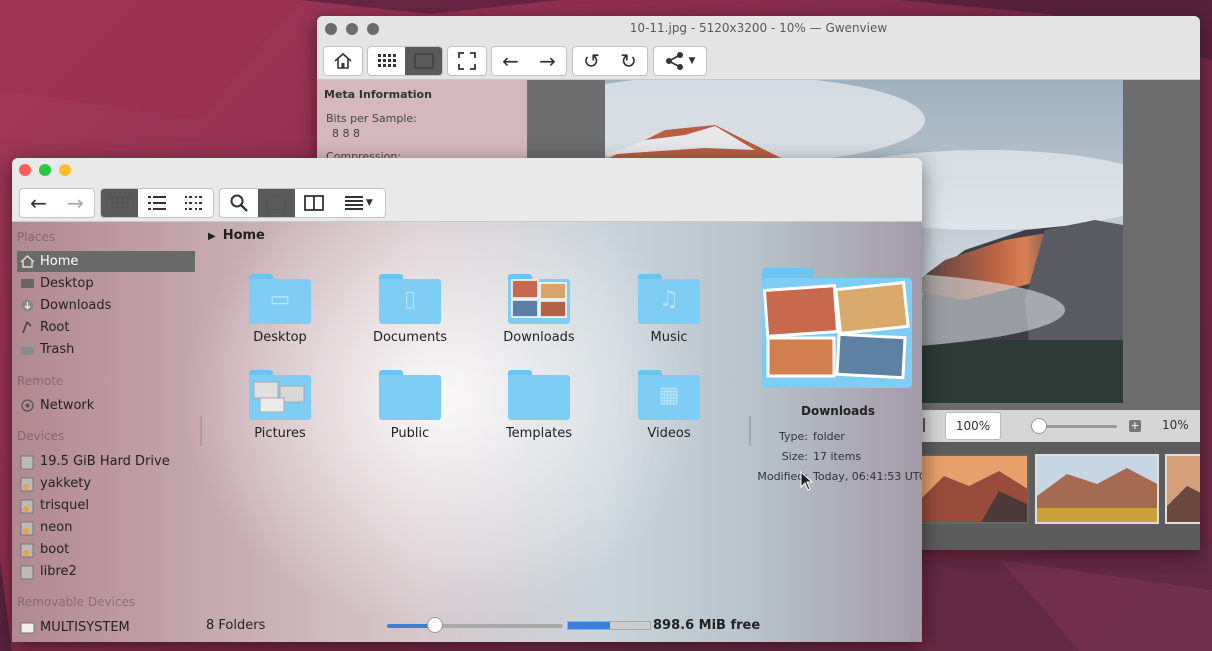 The height and width of the screenshot is (651, 1212). What do you see at coordinates (66, 483) in the screenshot?
I see `device-item-label: yakkety` at bounding box center [66, 483].